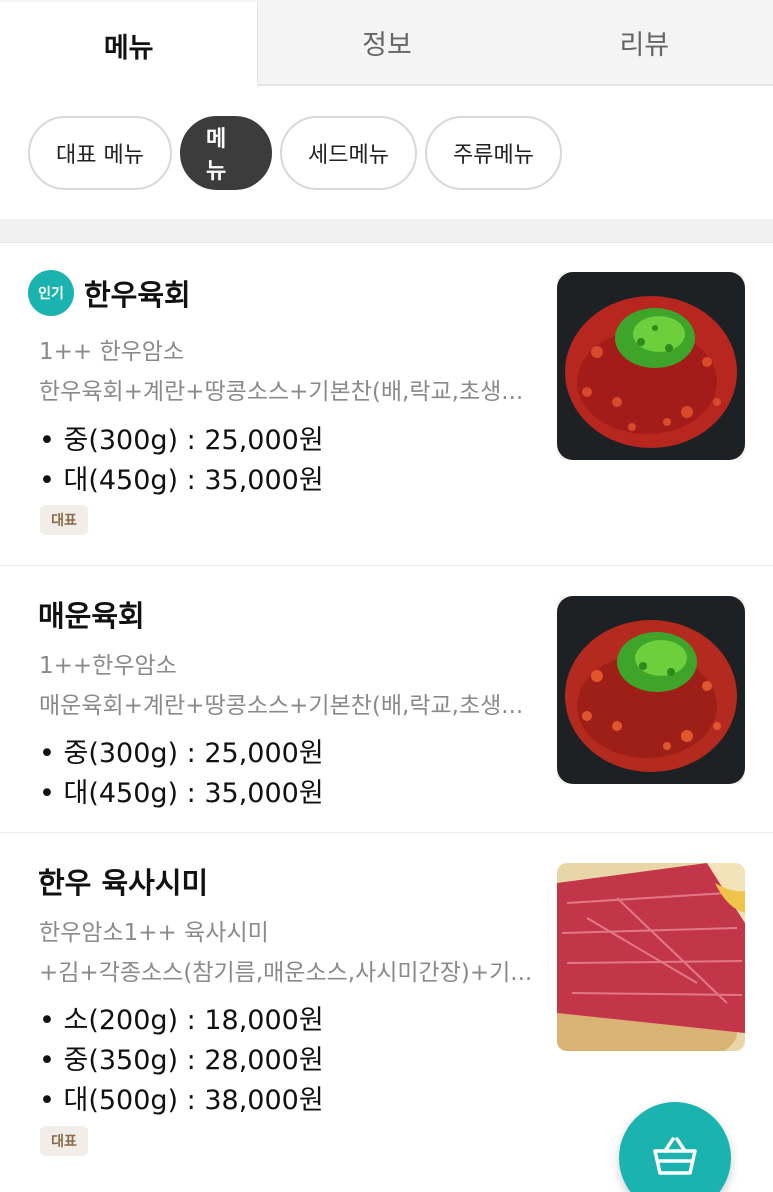 This screenshot has height=1192, width=773. What do you see at coordinates (181, 1100) in the screenshot?
I see `menu-item-price: • 대(500g) : 38,000원` at bounding box center [181, 1100].